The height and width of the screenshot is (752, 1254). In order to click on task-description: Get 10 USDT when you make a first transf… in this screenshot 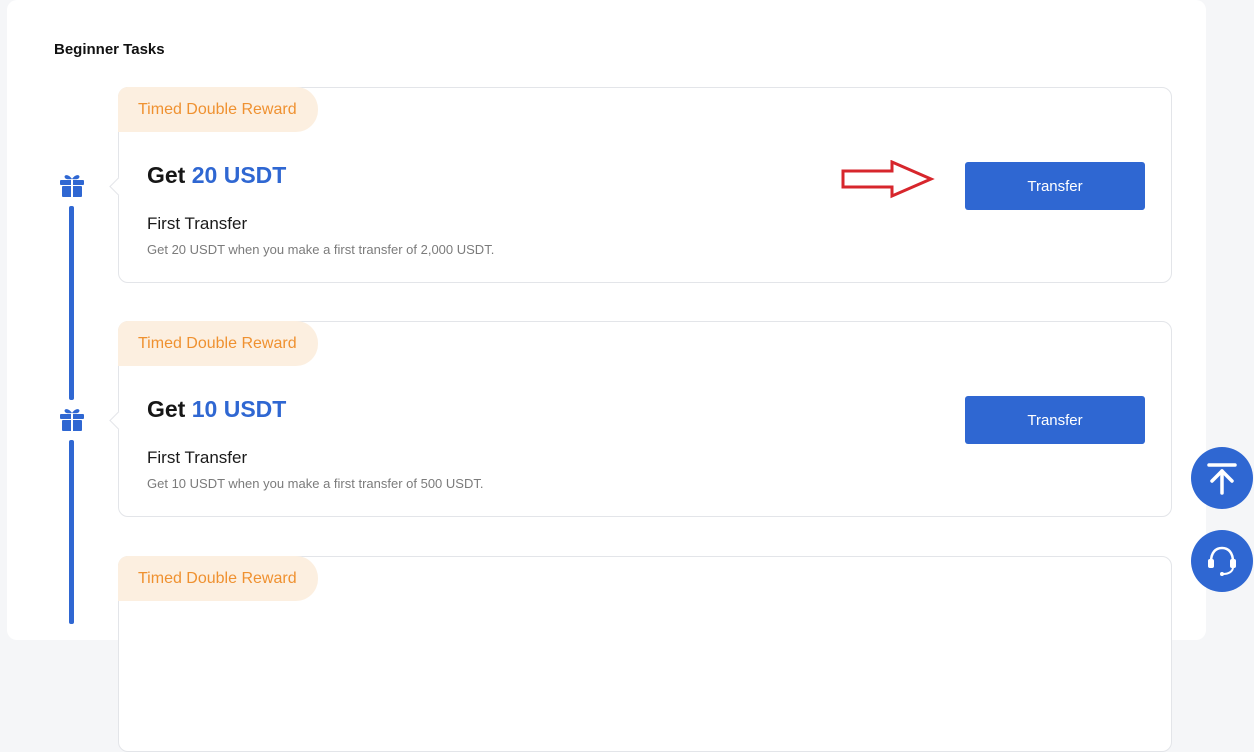, I will do `click(315, 483)`.